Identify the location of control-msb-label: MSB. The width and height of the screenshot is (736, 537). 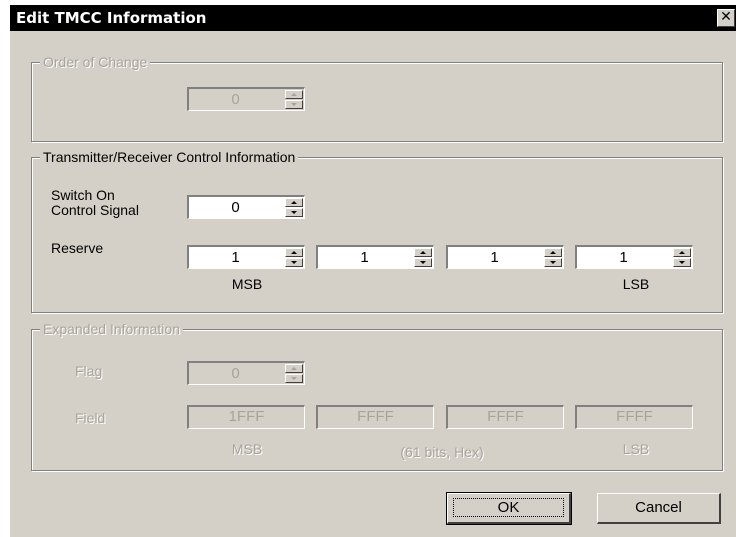
(247, 284).